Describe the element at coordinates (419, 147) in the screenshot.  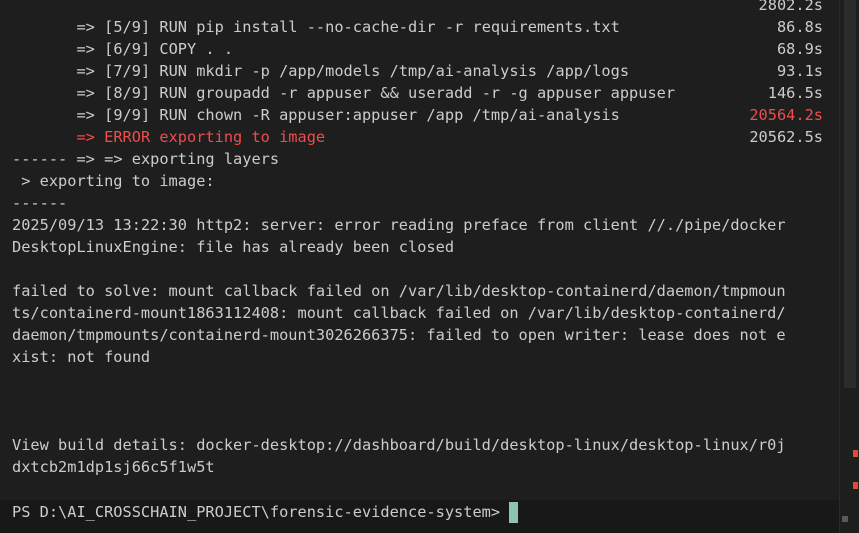
I see `build-substep-line: => => exporting layers 20562.5s` at that location.